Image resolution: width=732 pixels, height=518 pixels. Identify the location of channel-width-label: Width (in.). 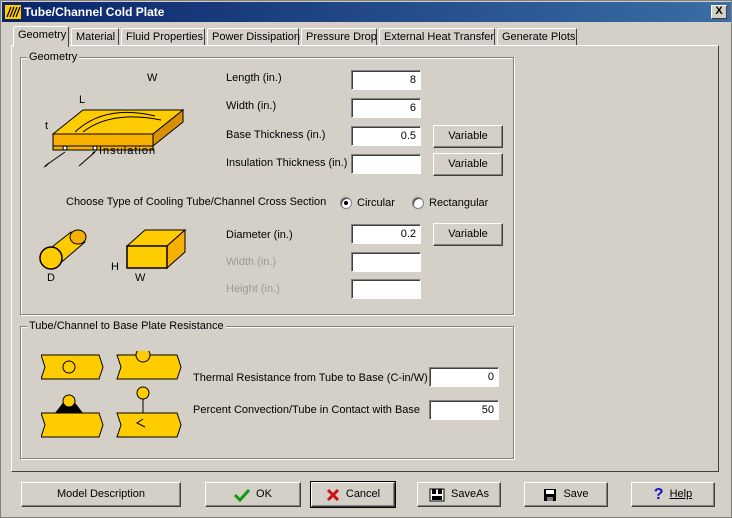
(251, 262).